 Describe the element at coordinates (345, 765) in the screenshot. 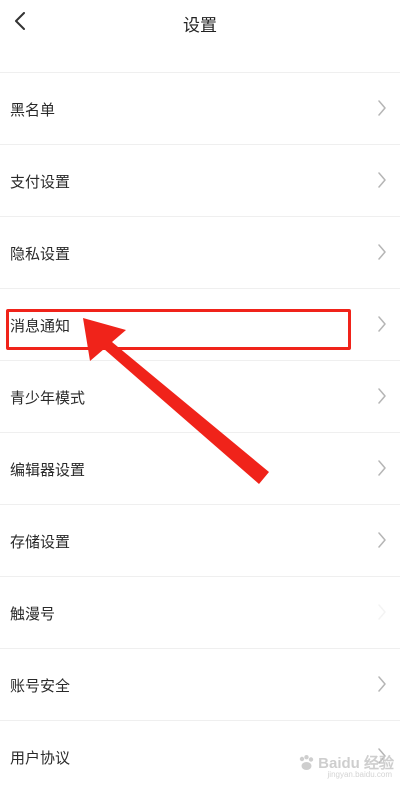

I see `baidu-jingyan-watermark: Baidu 经验 jingyan.baidu.com` at that location.